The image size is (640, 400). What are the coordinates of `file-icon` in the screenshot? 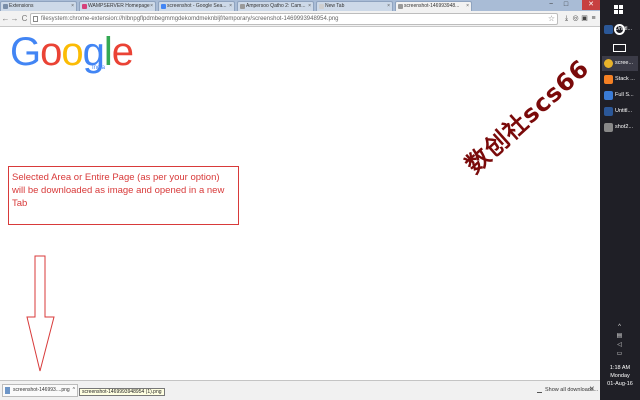 It's located at (7, 390).